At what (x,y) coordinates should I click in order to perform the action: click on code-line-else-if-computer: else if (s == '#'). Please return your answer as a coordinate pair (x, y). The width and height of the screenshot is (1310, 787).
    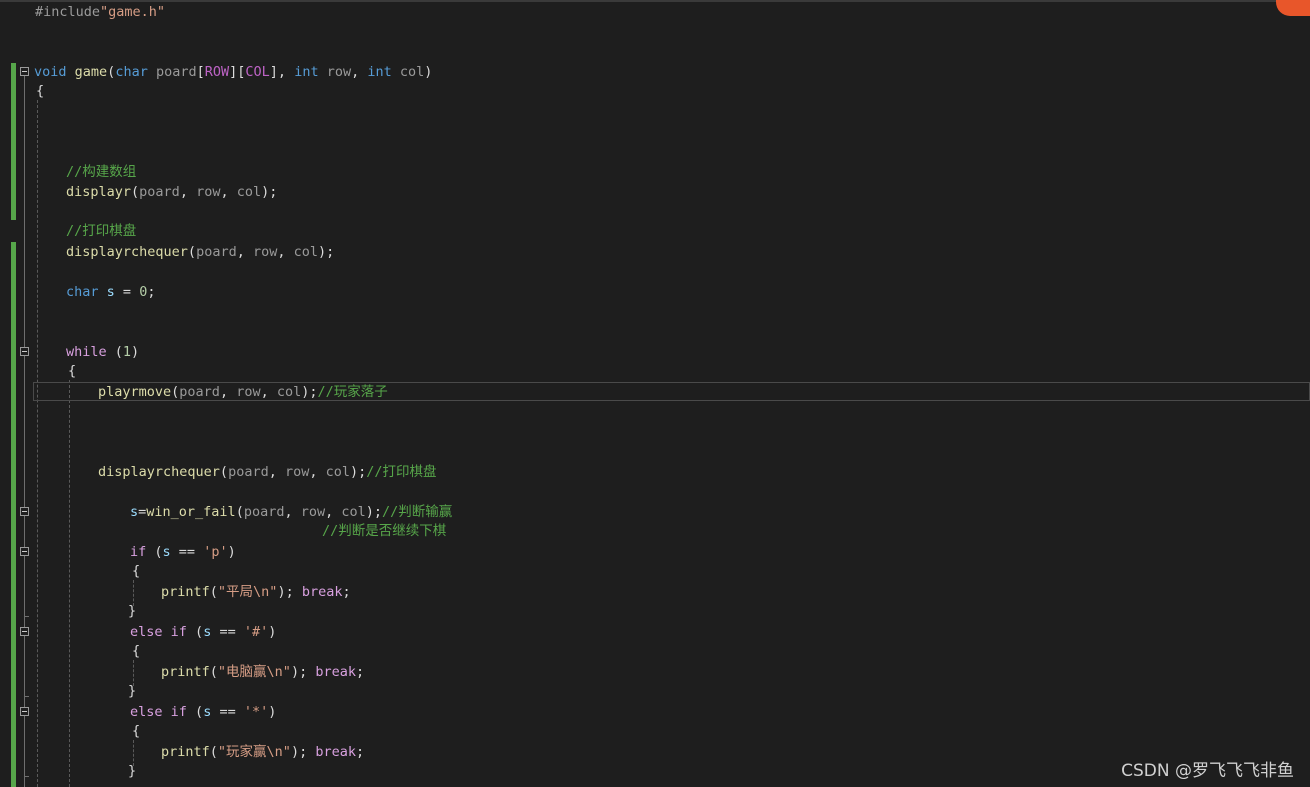
    Looking at the image, I should click on (203, 632).